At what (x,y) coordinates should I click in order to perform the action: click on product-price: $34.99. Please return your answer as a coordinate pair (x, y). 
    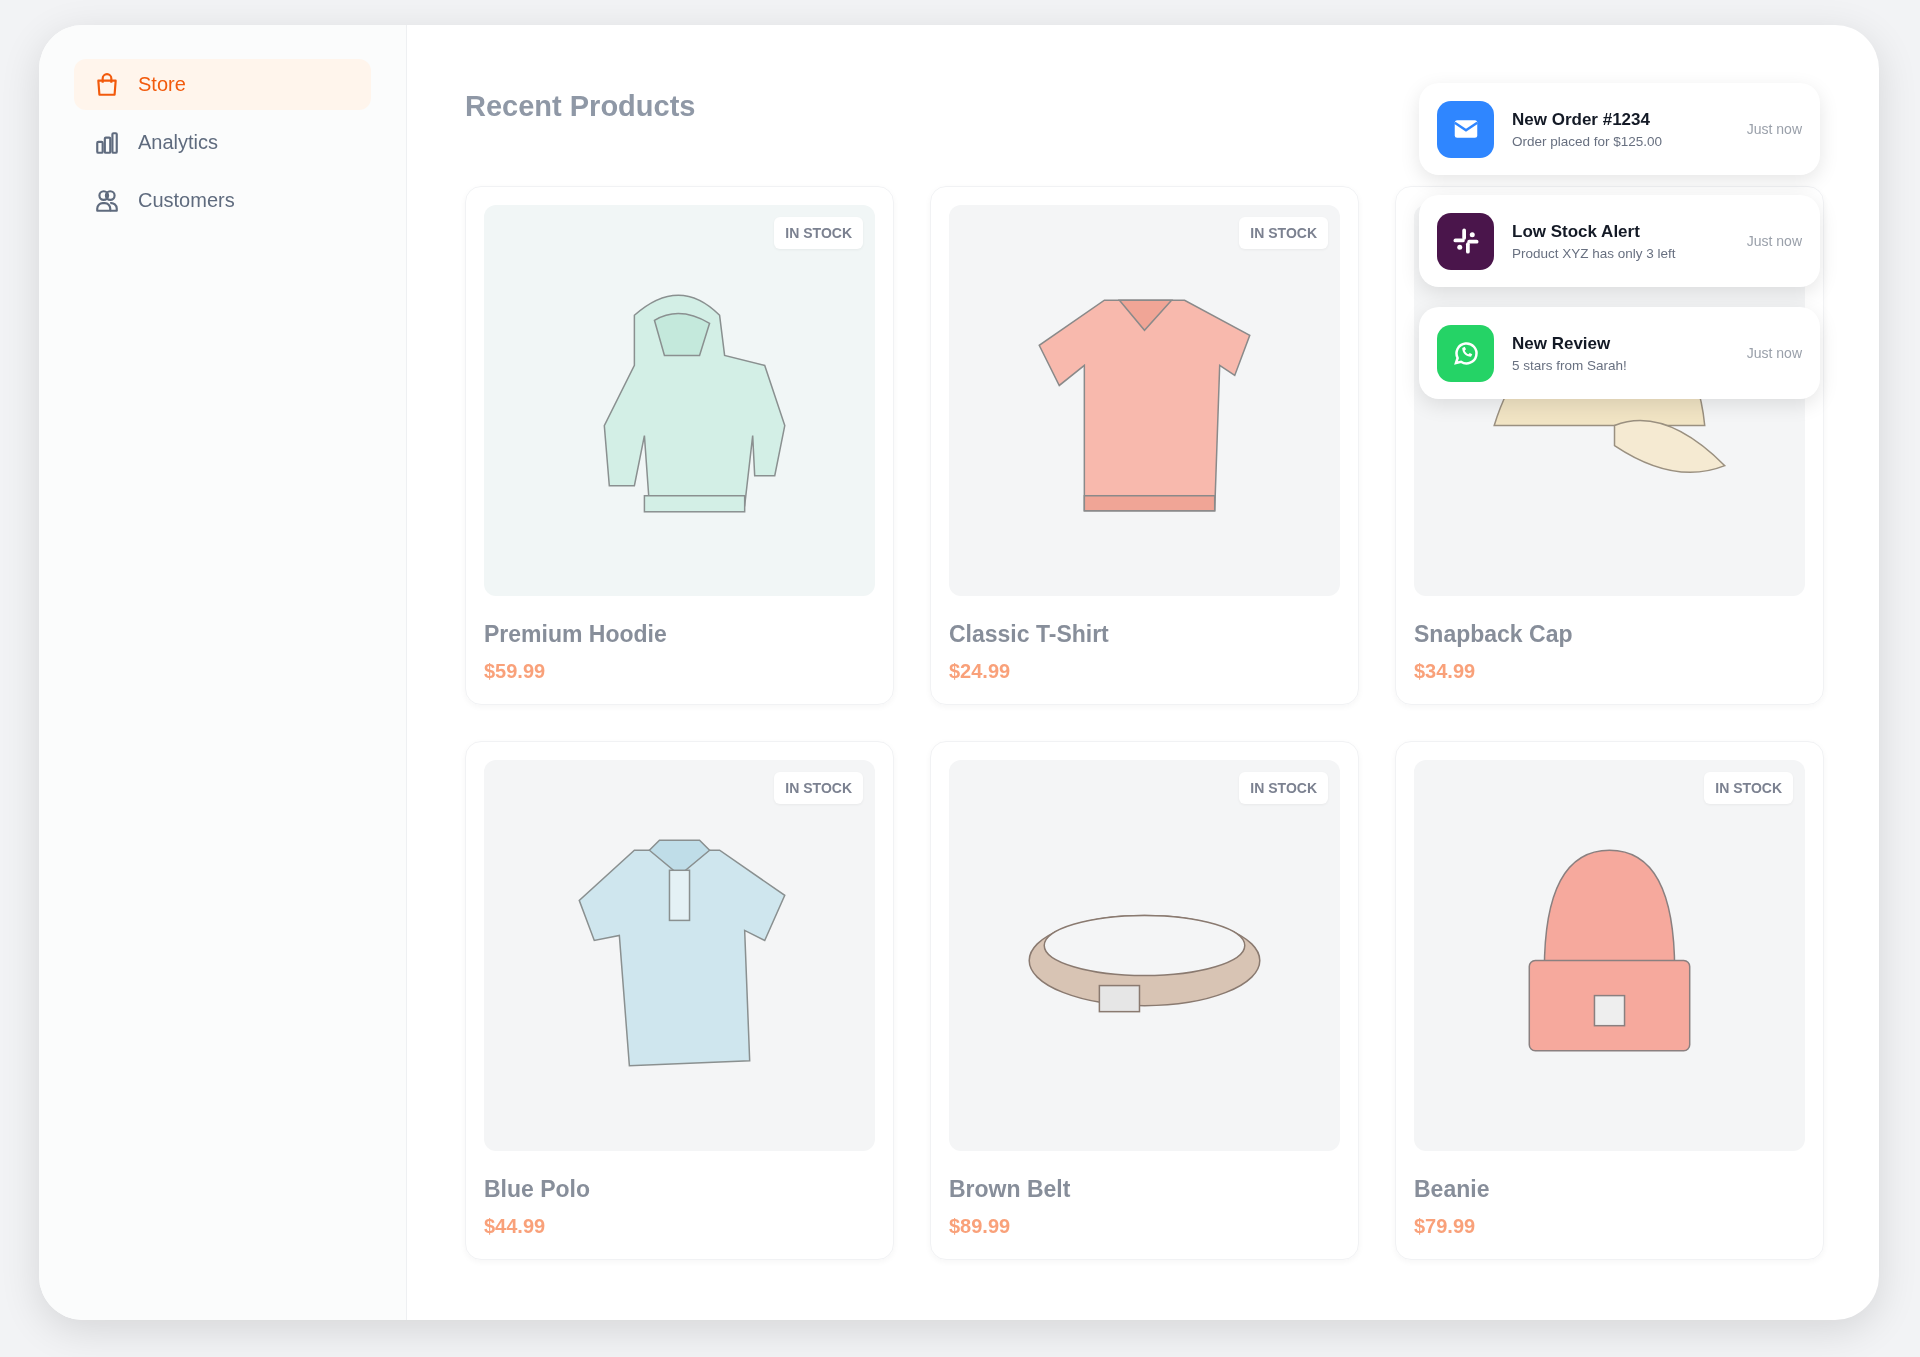
    Looking at the image, I should click on (1445, 671).